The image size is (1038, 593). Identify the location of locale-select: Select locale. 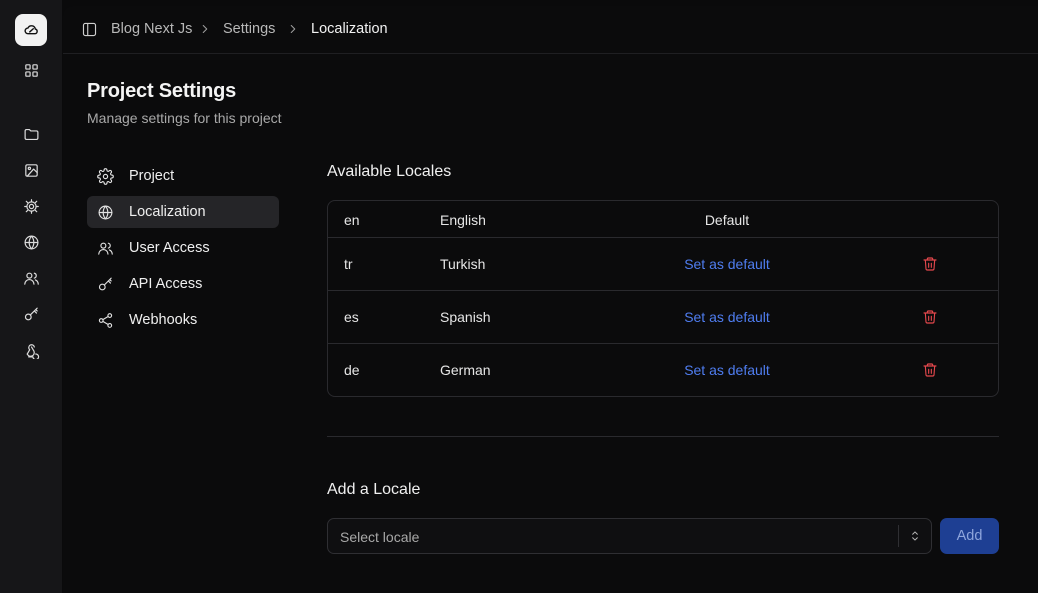
(629, 536).